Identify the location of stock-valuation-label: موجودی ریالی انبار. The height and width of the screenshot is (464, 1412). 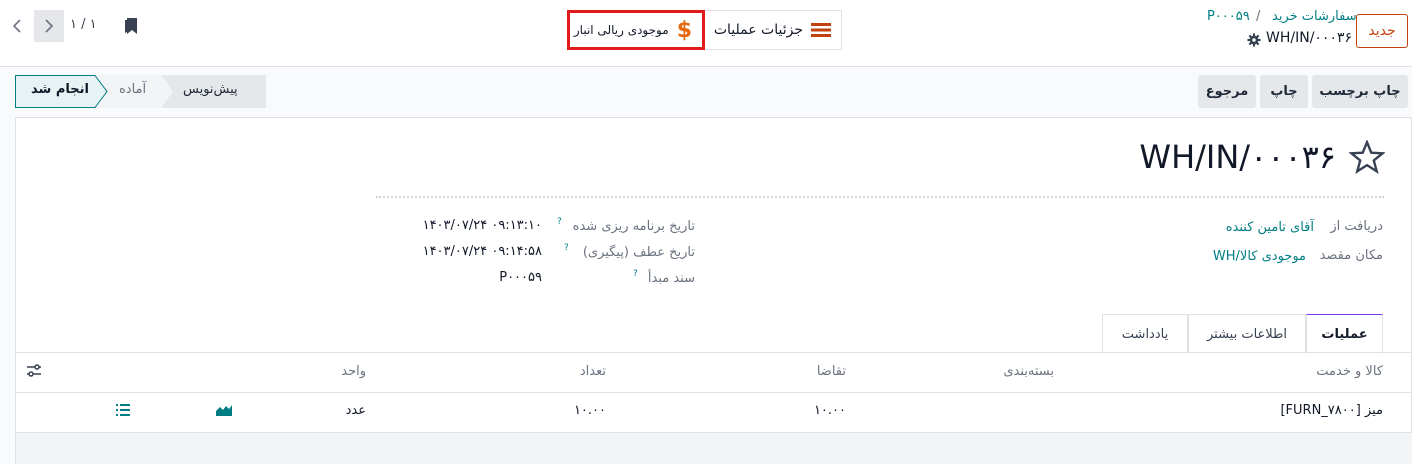
(621, 30).